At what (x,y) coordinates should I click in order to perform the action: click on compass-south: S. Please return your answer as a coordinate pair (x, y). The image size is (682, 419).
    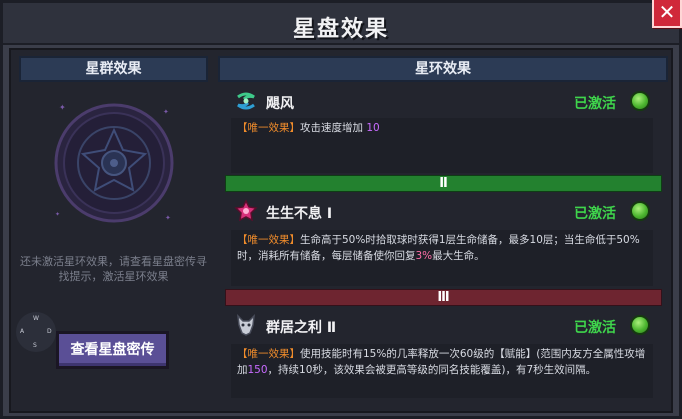
    Looking at the image, I should click on (35, 345).